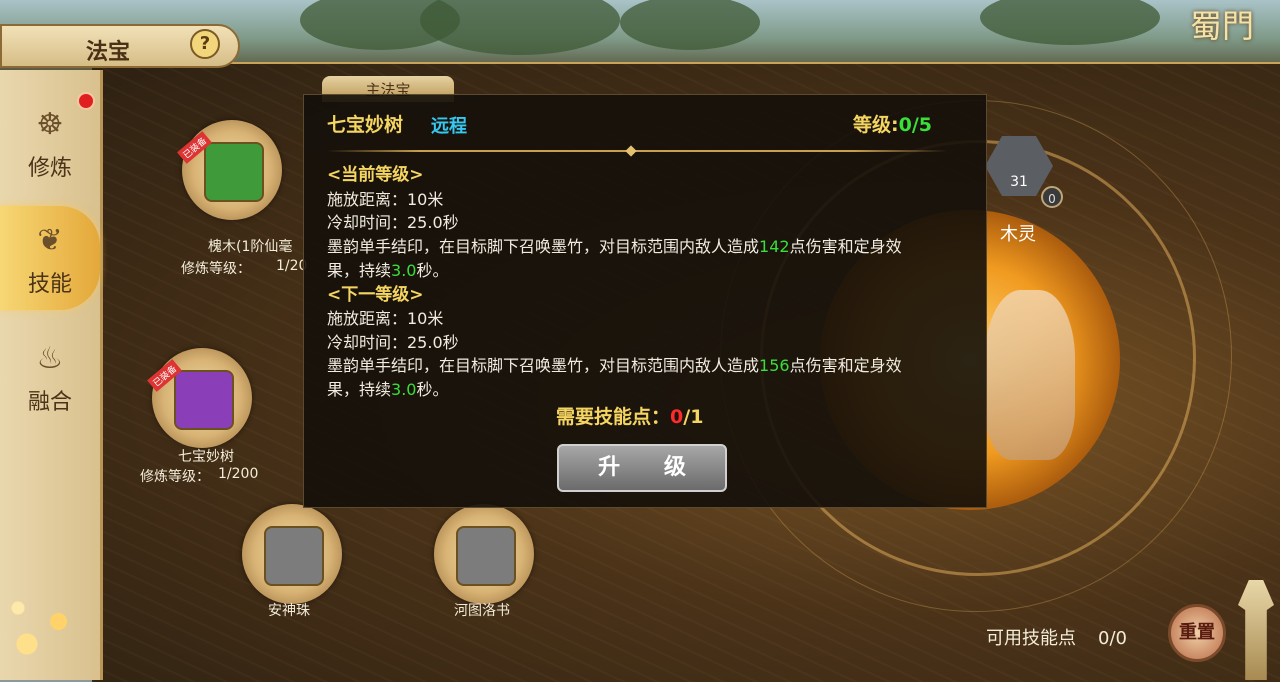 The image size is (1280, 682). What do you see at coordinates (50, 124) in the screenshot?
I see `lotus-meditation-icon: ☸` at bounding box center [50, 124].